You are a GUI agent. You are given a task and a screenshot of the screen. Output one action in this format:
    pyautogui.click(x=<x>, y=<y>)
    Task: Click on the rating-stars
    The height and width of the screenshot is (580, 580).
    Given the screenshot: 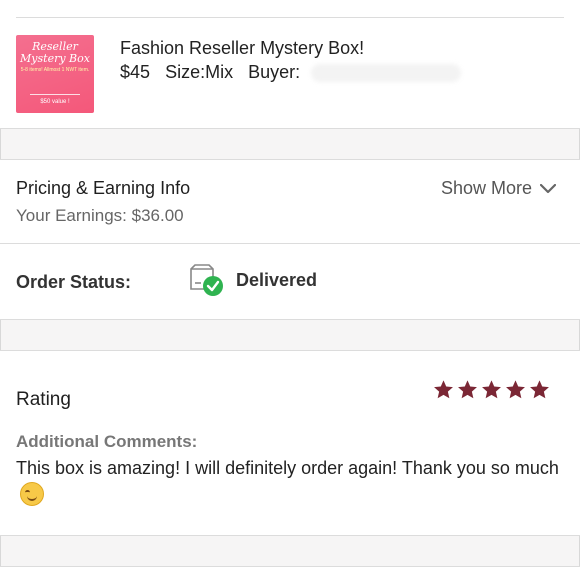 What is the action you would take?
    pyautogui.click(x=491, y=389)
    